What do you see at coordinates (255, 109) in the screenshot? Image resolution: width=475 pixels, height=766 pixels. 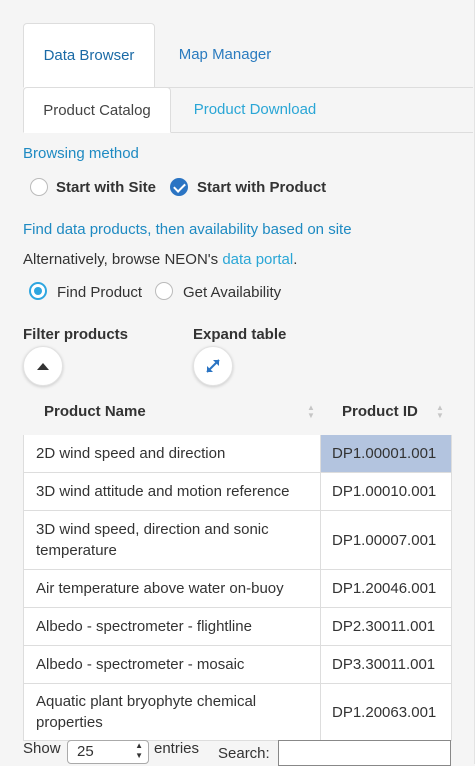 I see `tab-product-download: Product Download` at bounding box center [255, 109].